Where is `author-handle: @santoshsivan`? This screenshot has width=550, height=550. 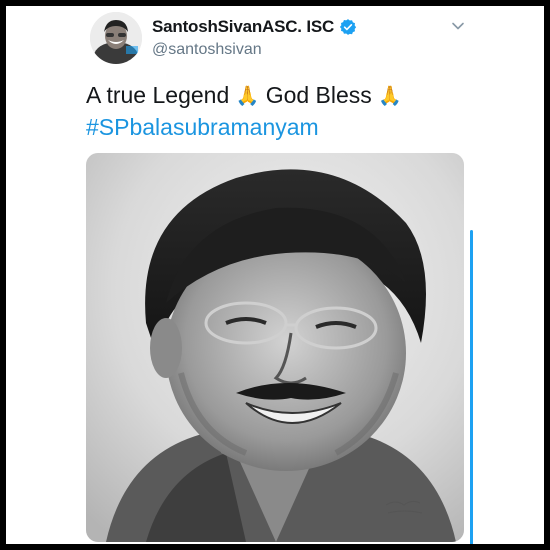
author-handle: @santoshsivan is located at coordinates (207, 50).